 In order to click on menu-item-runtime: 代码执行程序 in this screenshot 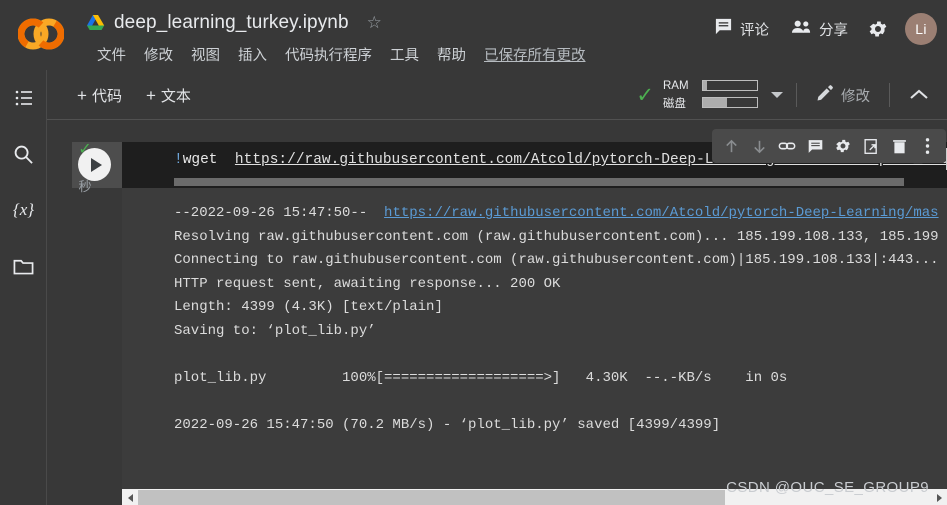, I will do `click(328, 54)`.